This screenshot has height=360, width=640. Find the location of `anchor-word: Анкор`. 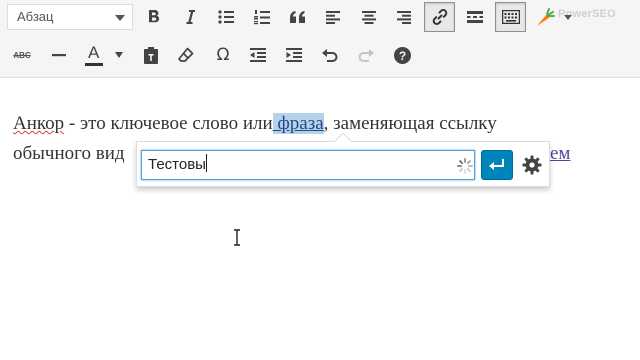

anchor-word: Анкор is located at coordinates (39, 123).